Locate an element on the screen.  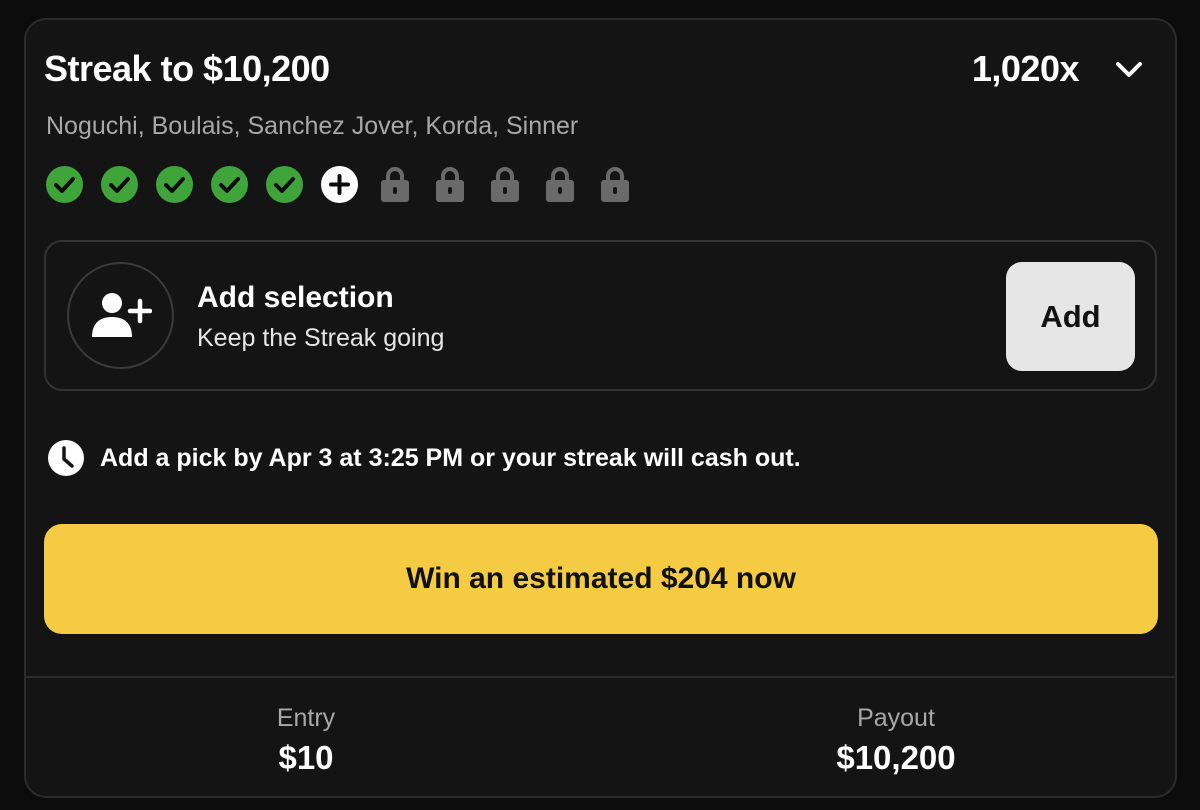
payout-value: $10,200 is located at coordinates (896, 757).